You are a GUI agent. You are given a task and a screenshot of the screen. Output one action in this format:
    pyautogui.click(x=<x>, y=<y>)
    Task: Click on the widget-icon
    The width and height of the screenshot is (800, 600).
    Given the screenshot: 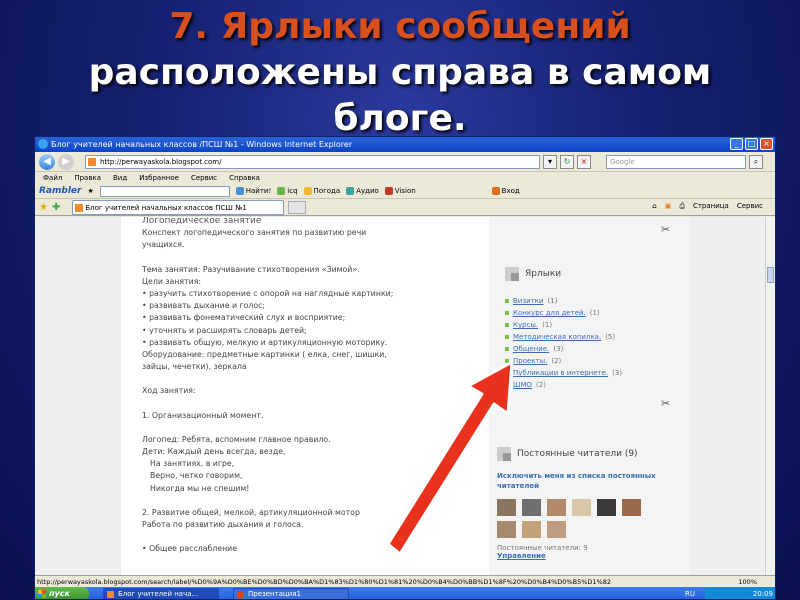 What is the action you would take?
    pyautogui.click(x=512, y=274)
    